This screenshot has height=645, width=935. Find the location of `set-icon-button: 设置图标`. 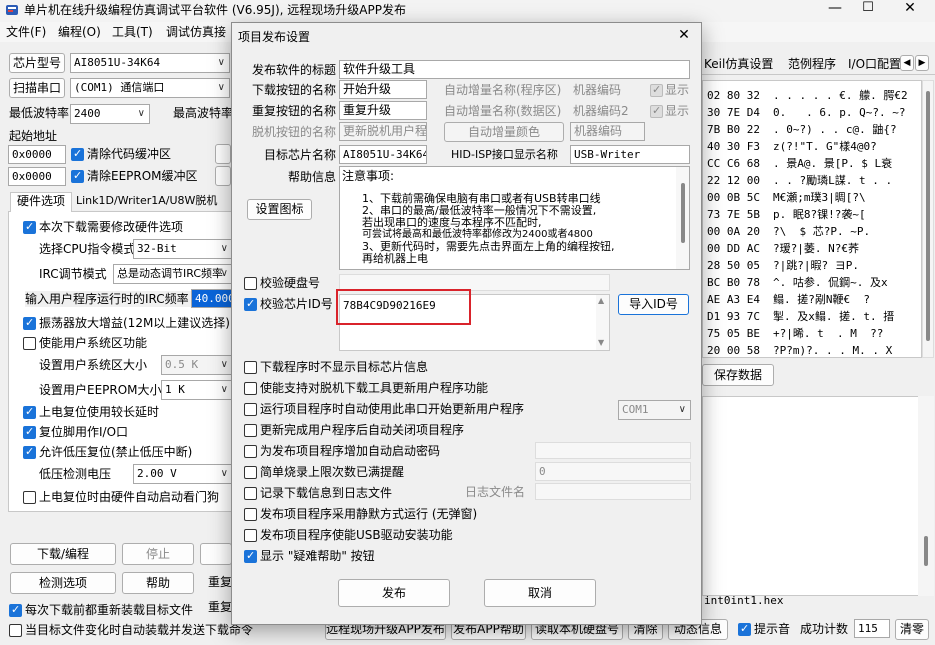

set-icon-button: 设置图标 is located at coordinates (279, 209).